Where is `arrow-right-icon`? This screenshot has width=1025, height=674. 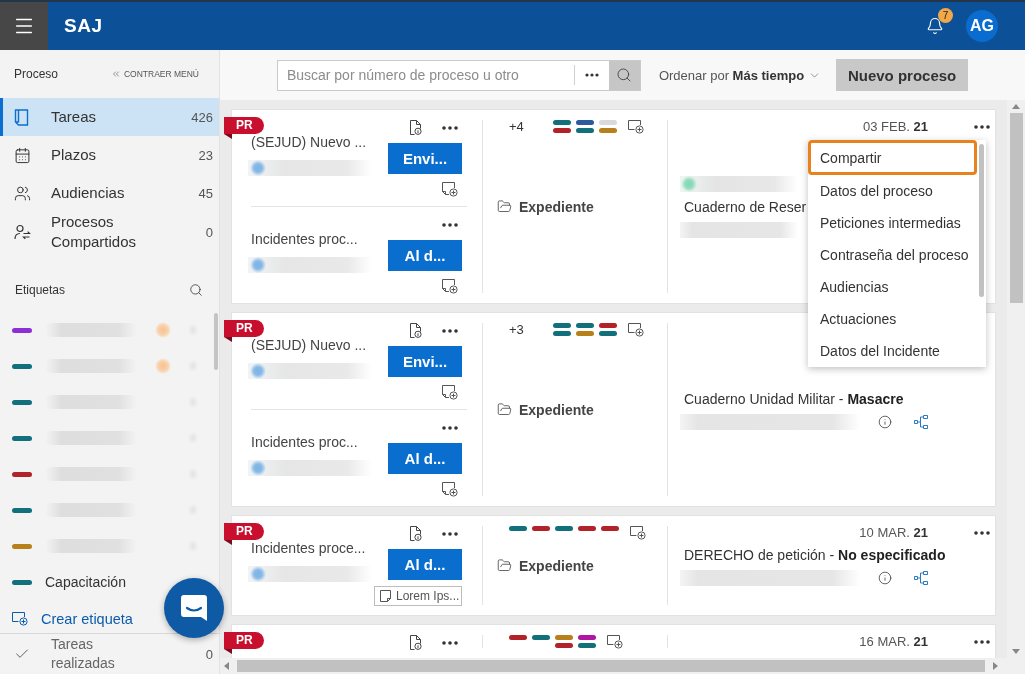
arrow-right-icon is located at coordinates (995, 666).